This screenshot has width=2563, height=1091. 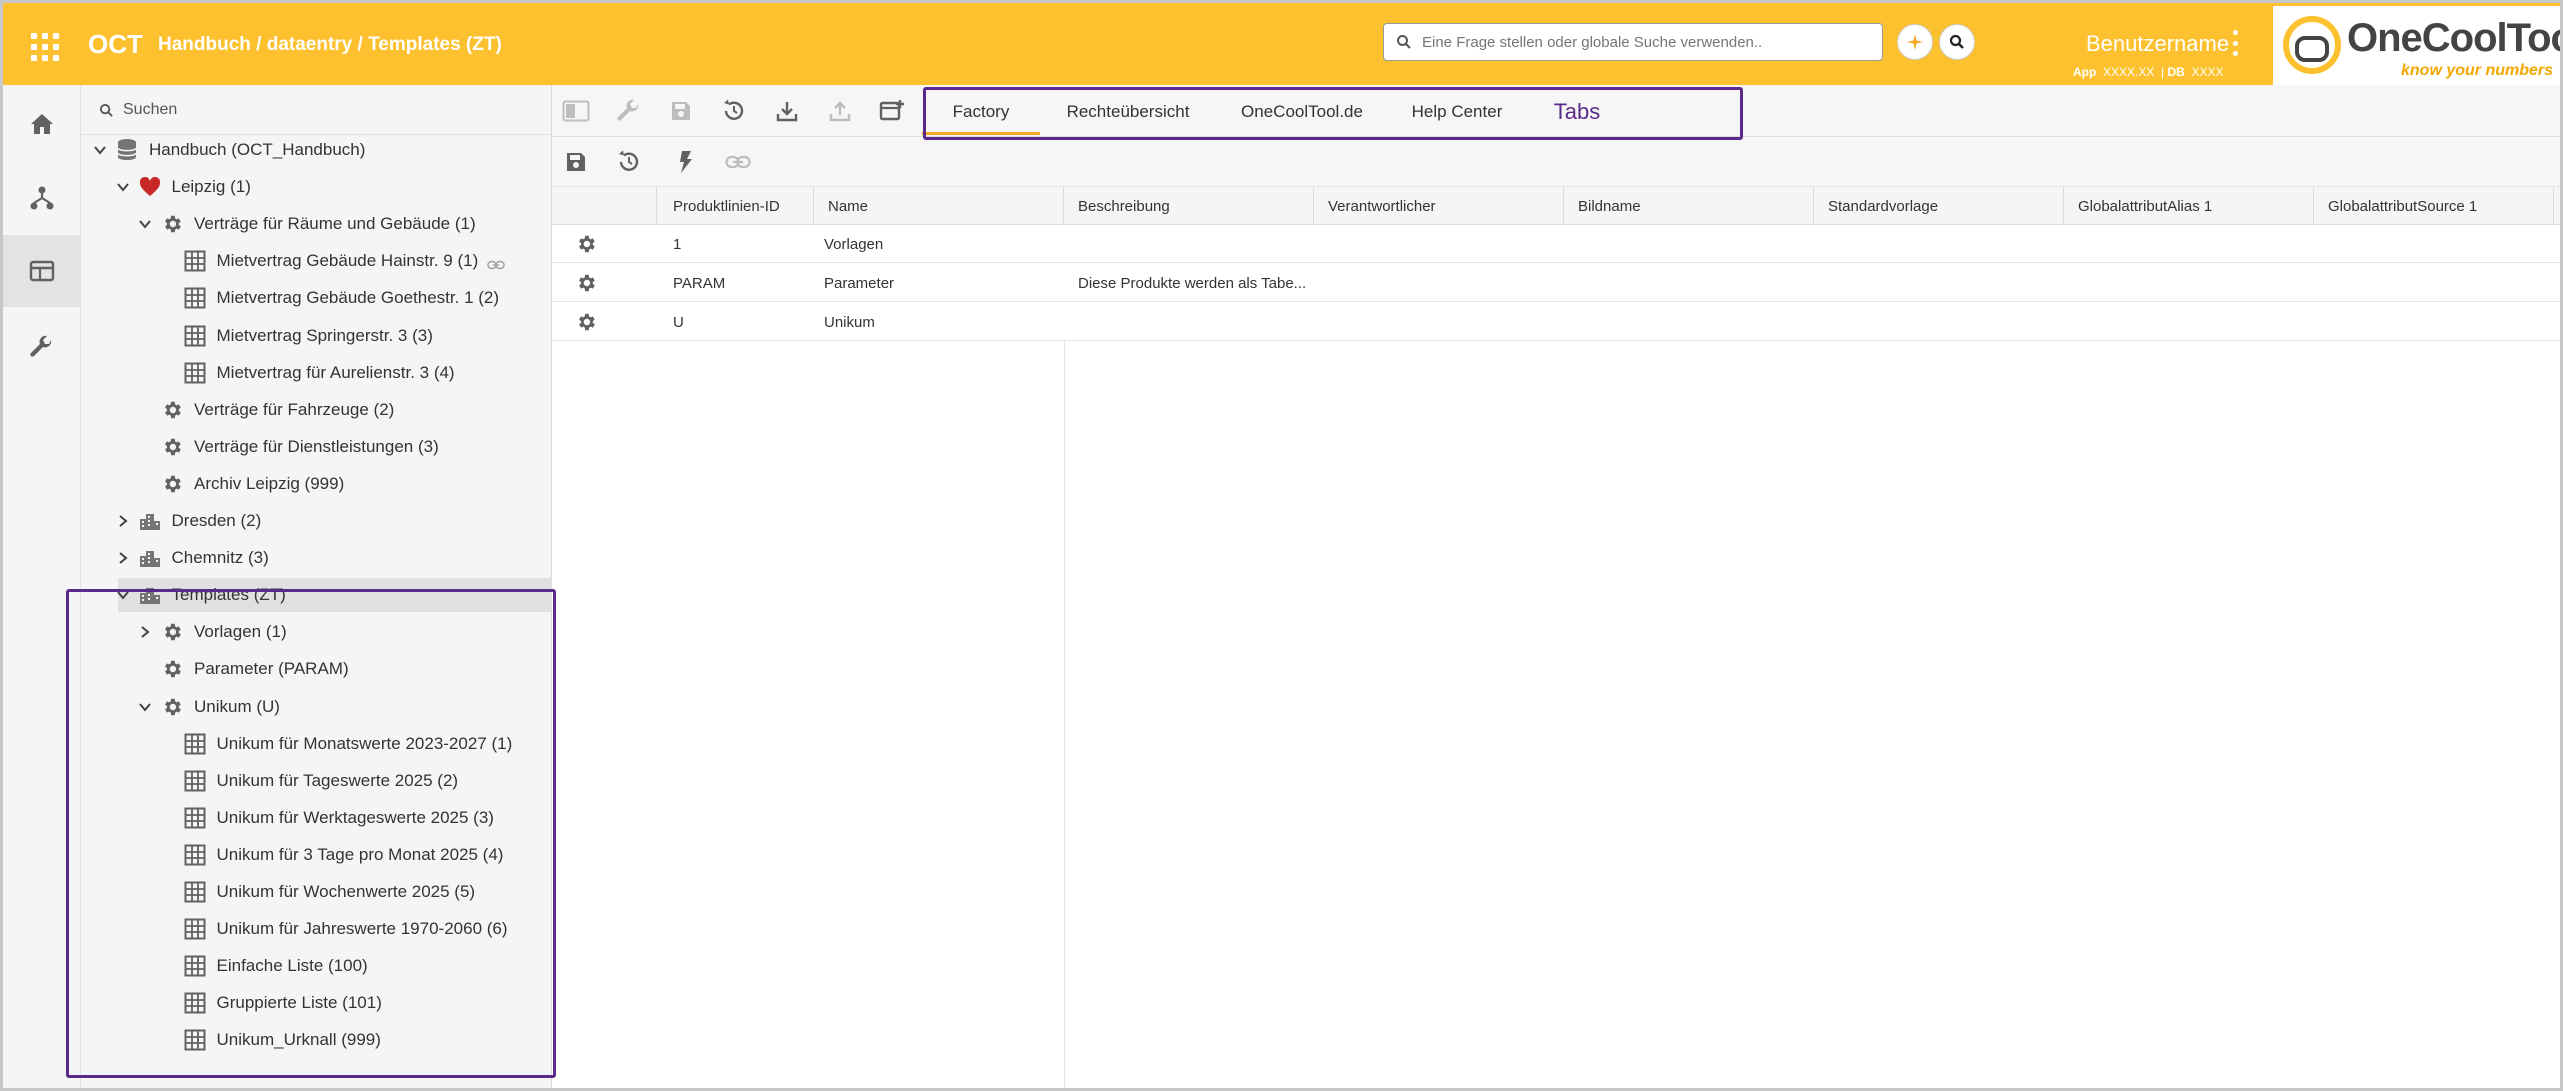 I want to click on link-icon, so click(x=738, y=162).